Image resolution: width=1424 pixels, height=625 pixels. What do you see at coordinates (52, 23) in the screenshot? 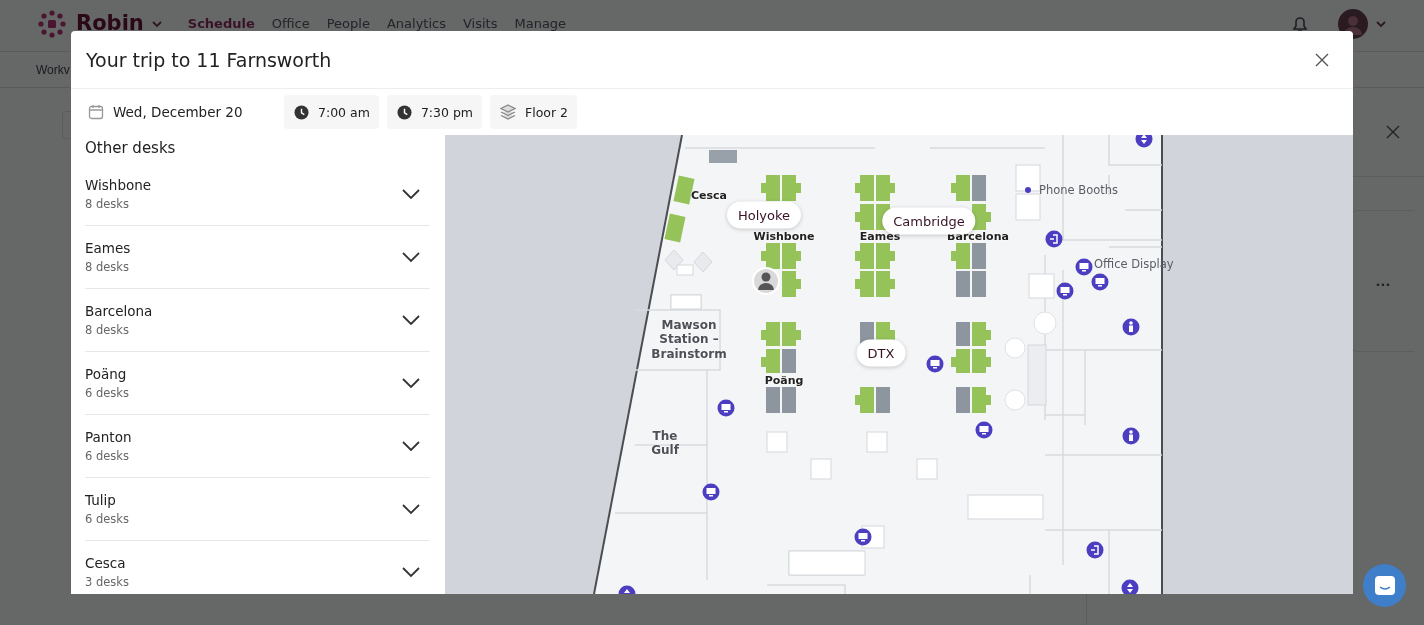
I see `logo-icon` at bounding box center [52, 23].